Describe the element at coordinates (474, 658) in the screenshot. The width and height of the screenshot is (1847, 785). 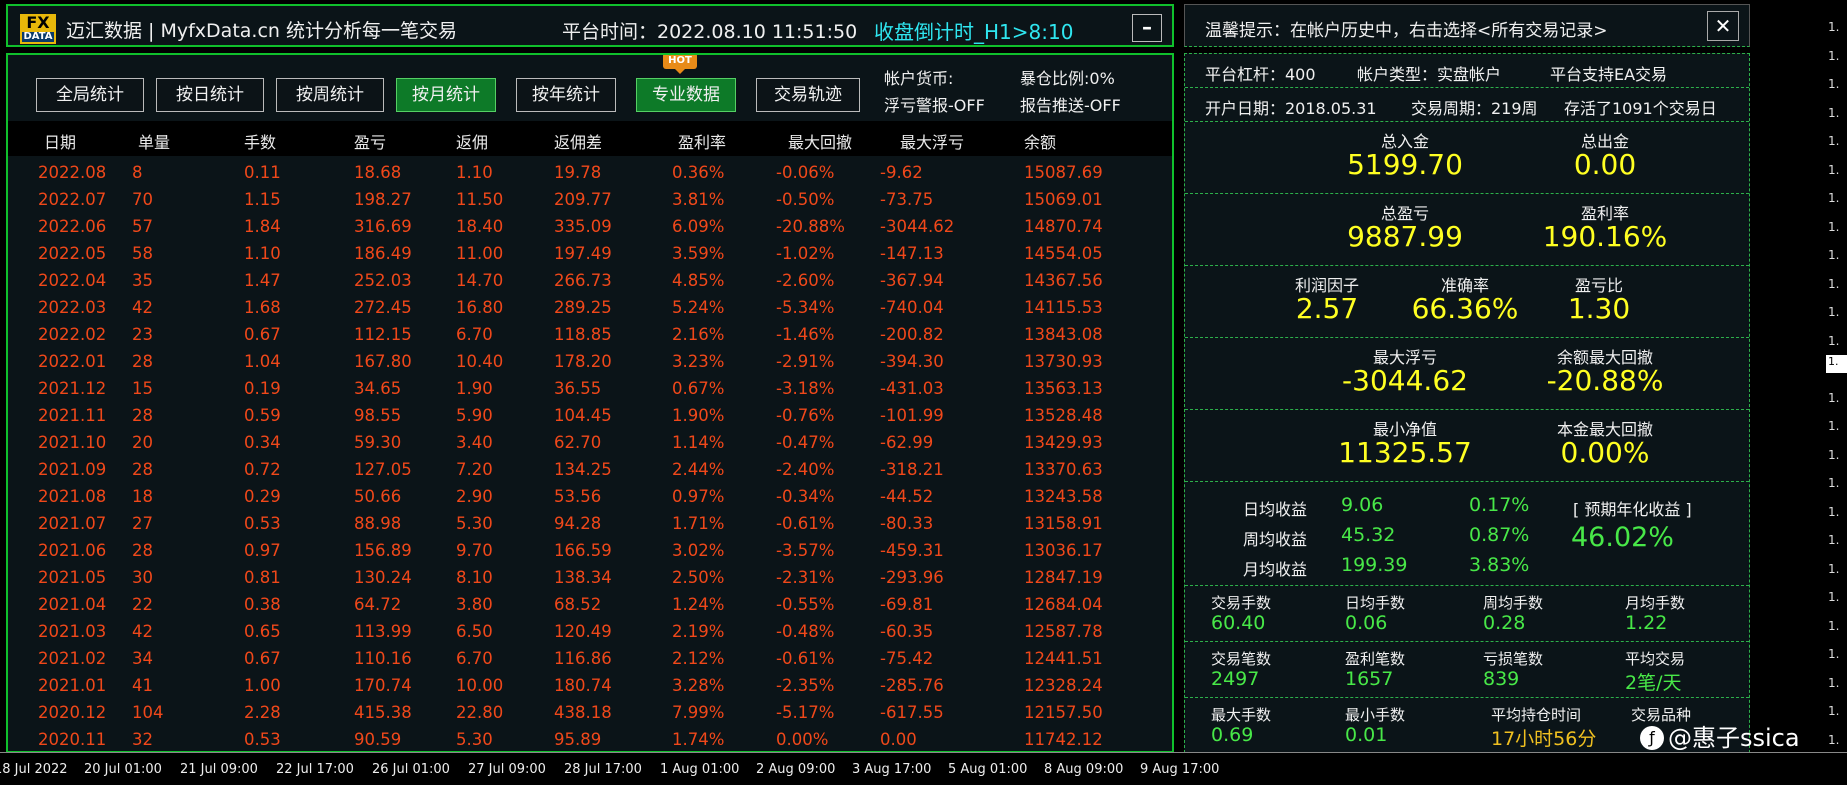
I see `cell-rebate: 6.70` at that location.